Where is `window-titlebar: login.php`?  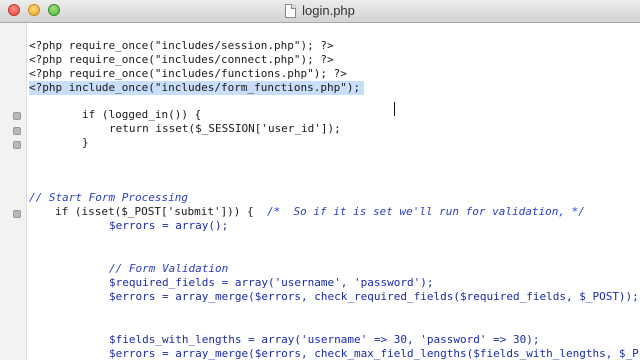 window-titlebar: login.php is located at coordinates (320, 11).